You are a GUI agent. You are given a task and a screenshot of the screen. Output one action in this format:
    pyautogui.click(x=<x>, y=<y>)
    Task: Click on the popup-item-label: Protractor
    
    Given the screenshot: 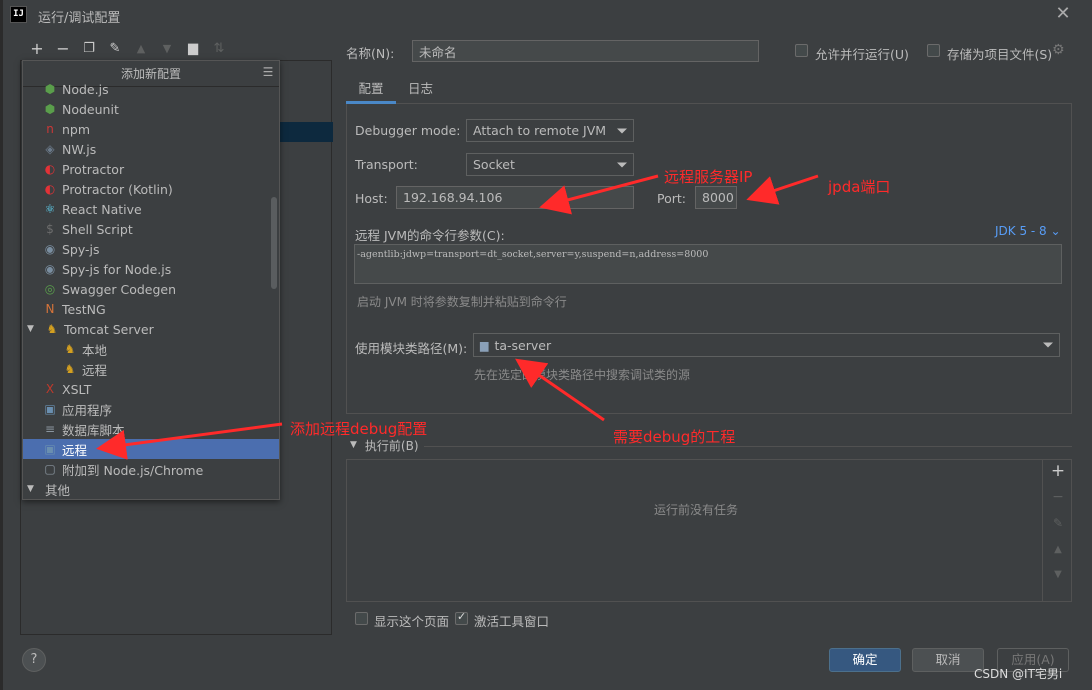 What is the action you would take?
    pyautogui.click(x=93, y=169)
    